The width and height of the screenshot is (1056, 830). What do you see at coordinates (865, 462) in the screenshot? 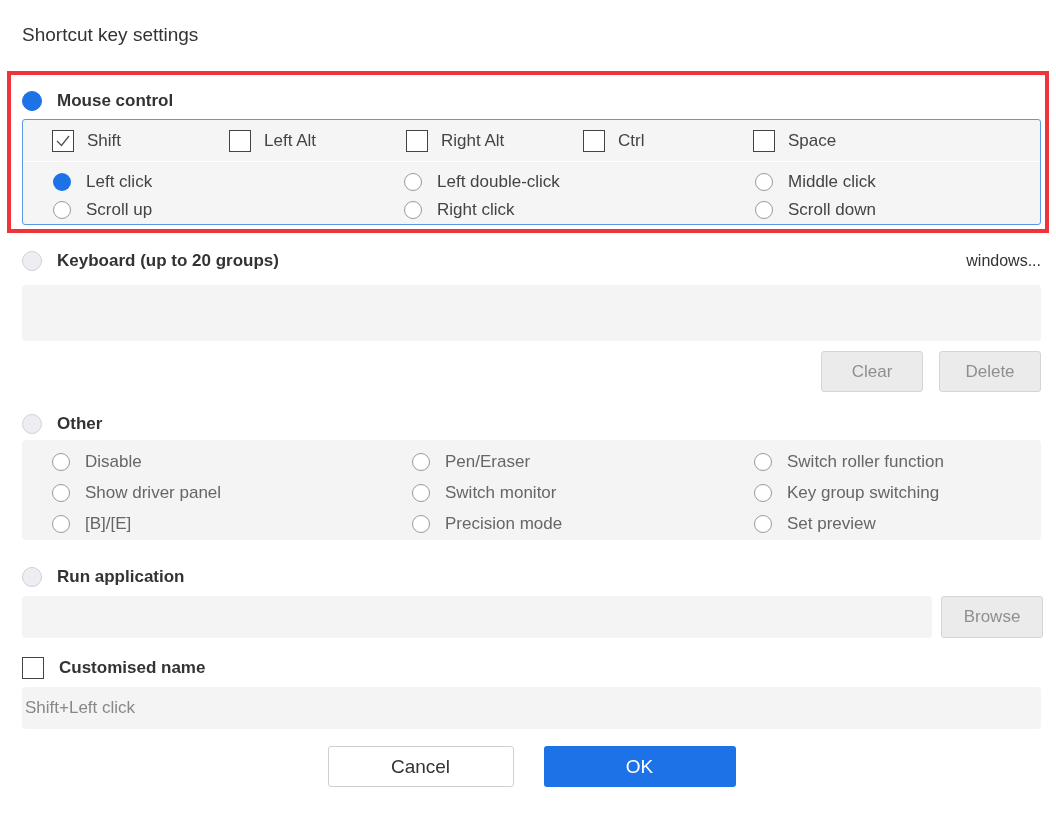
I see `option-label: Switch roller function` at bounding box center [865, 462].